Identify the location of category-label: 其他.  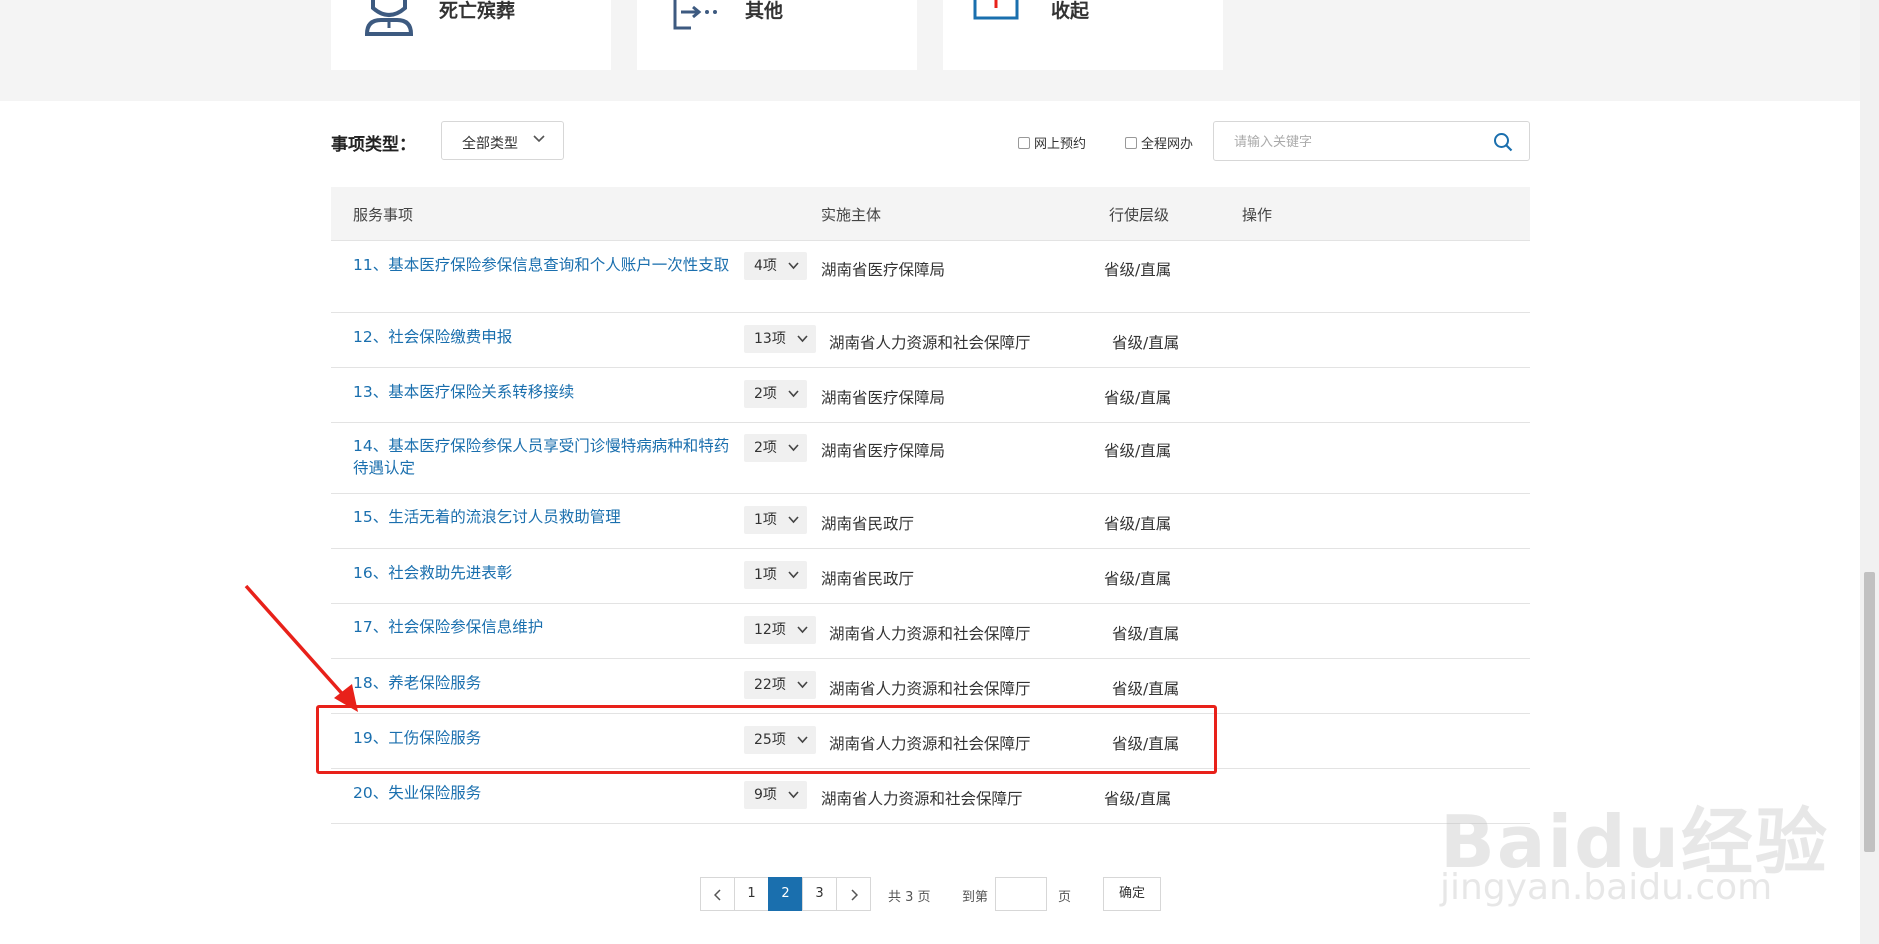
(764, 11).